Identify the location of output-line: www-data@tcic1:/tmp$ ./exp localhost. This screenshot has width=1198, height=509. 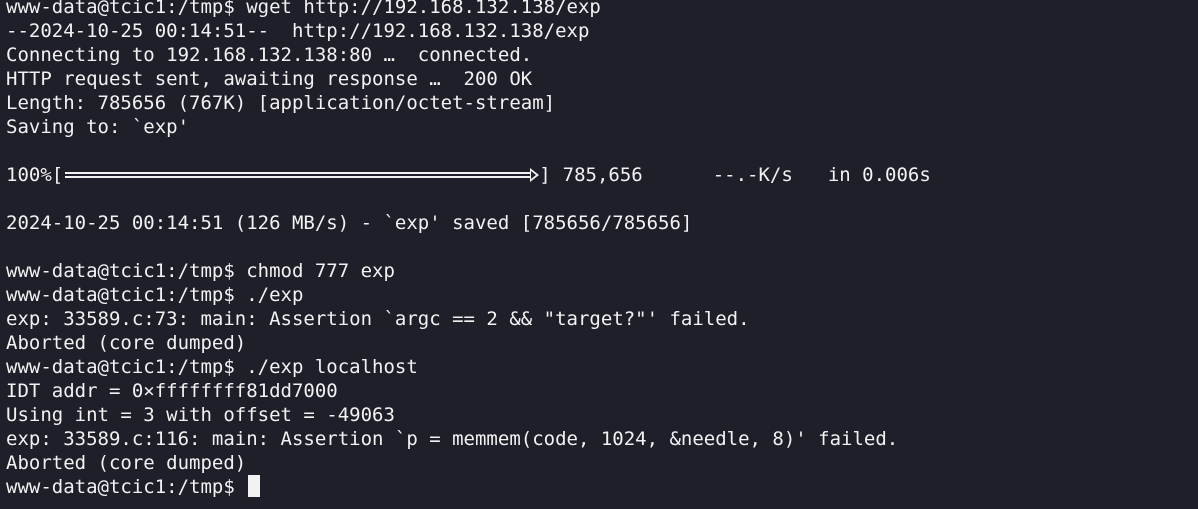
(212, 367).